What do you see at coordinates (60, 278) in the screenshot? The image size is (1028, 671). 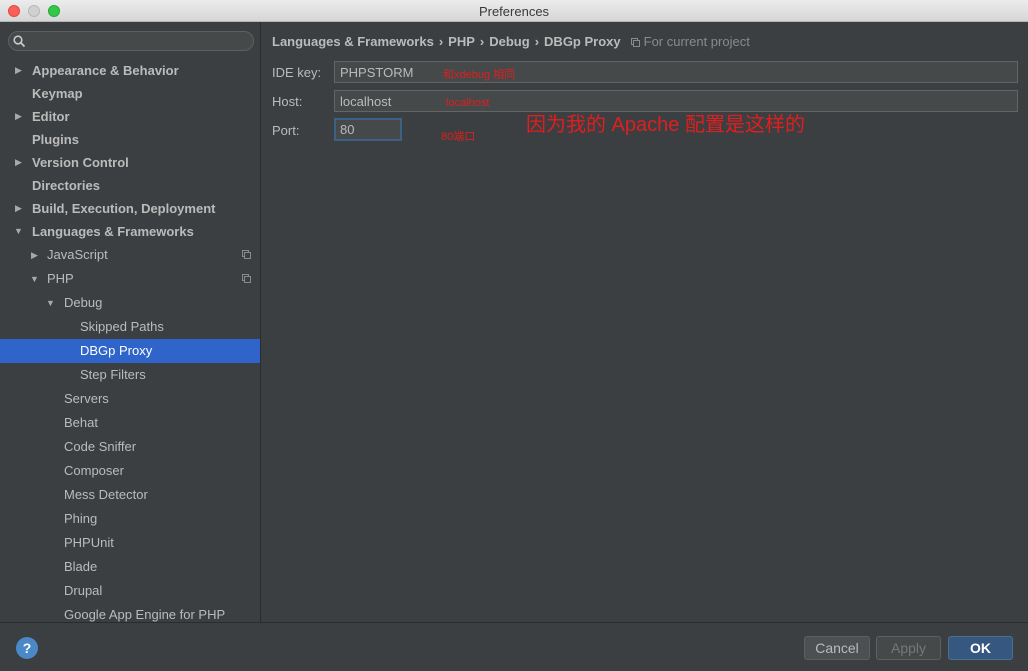 I see `sidebar-item-label: PHP` at bounding box center [60, 278].